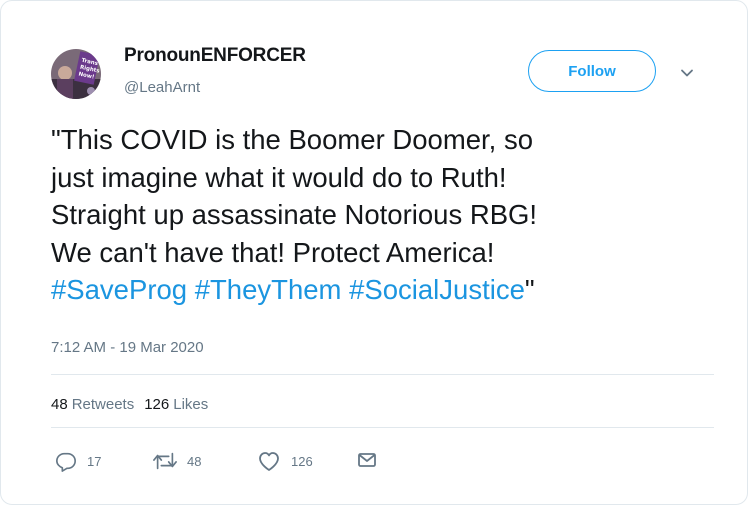 The height and width of the screenshot is (507, 750). Describe the element at coordinates (269, 461) in the screenshot. I see `heart-icon` at that location.